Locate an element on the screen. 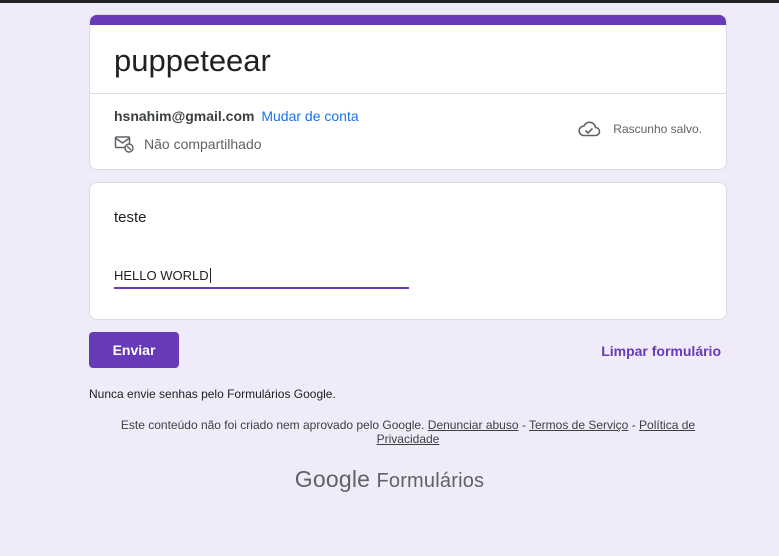 The width and height of the screenshot is (779, 556). form-title: puppeteear is located at coordinates (192, 60).